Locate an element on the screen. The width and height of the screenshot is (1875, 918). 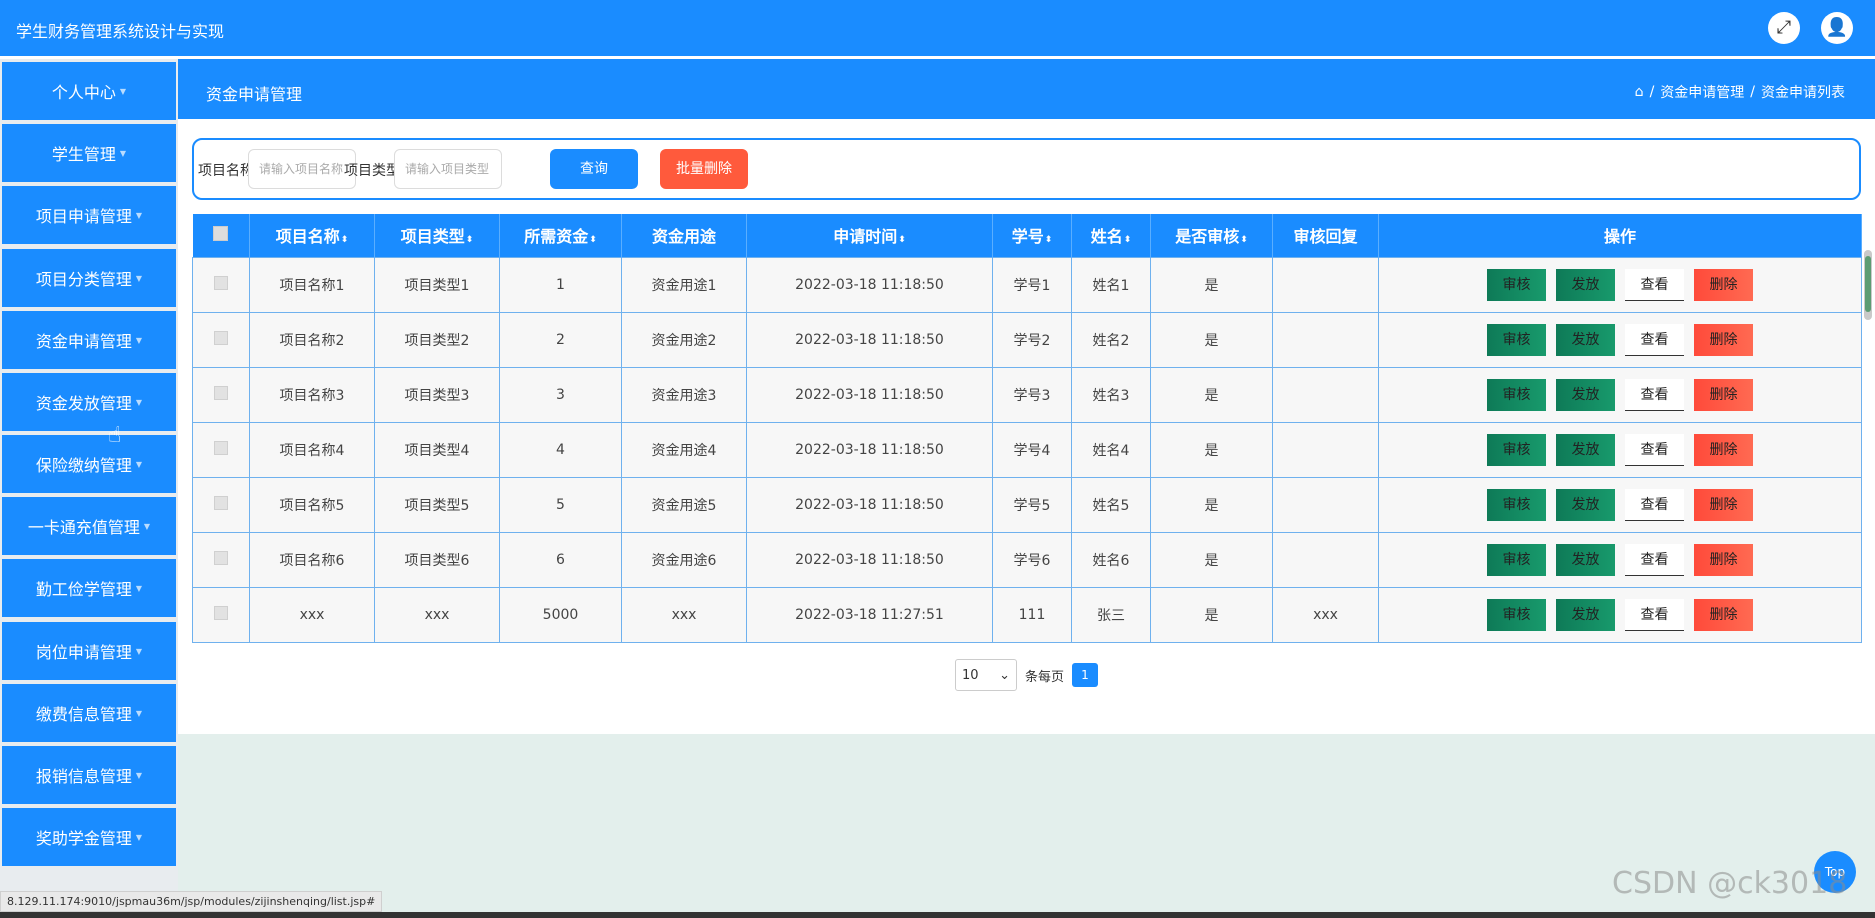
sidebar-item-label: 个人中心 is located at coordinates (83, 92).